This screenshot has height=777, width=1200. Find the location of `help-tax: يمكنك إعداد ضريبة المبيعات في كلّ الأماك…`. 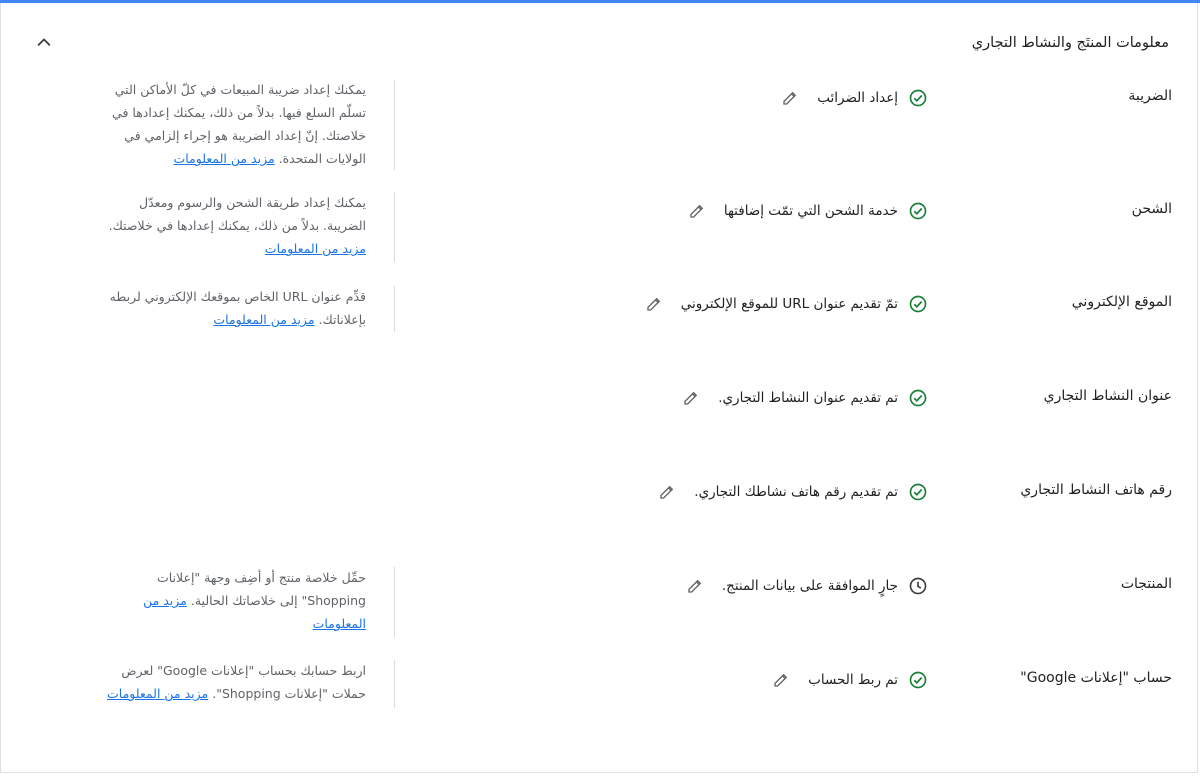

help-tax: يمكنك إعداد ضريبة المبيعات في كلّ الأماك… is located at coordinates (233, 124).